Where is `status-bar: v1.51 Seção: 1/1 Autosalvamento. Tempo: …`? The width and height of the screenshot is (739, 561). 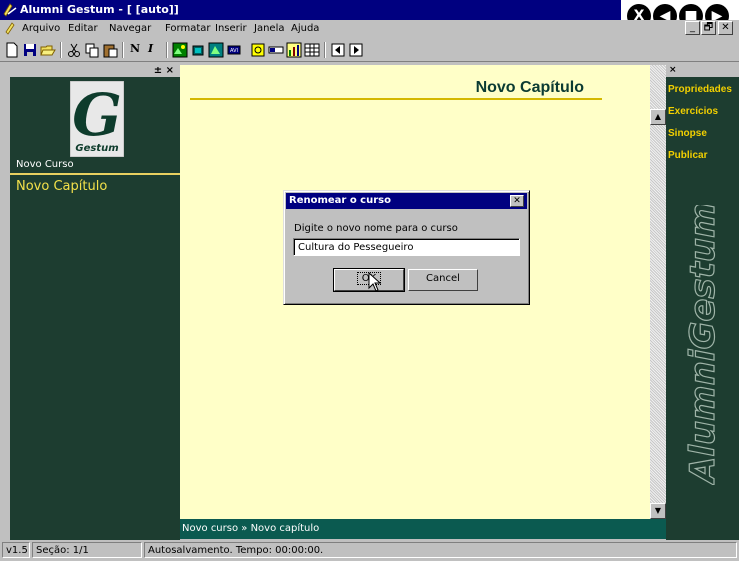 status-bar: v1.51 Seção: 1/1 Autosalvamento. Tempo: … is located at coordinates (369, 550).